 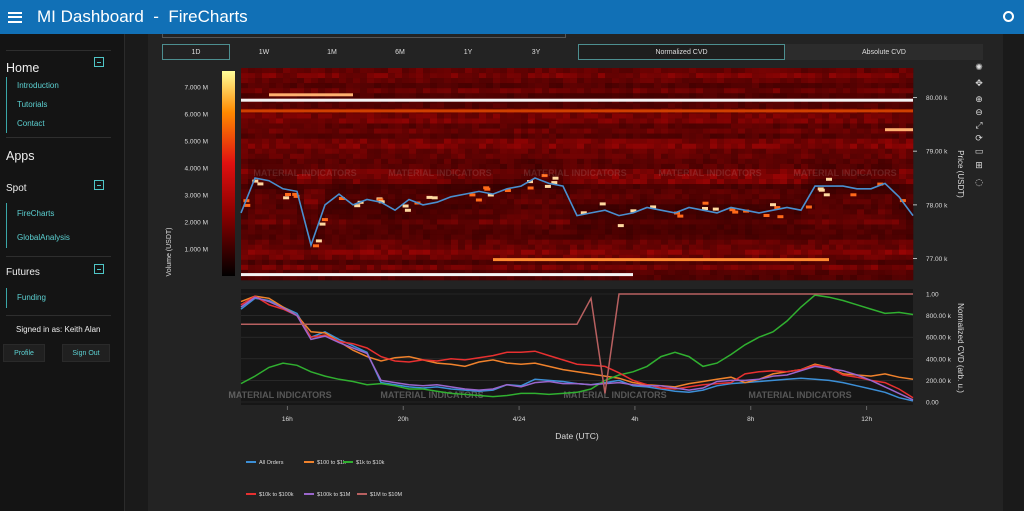 I want to click on reset-axes-icon: ⟳, so click(x=979, y=139).